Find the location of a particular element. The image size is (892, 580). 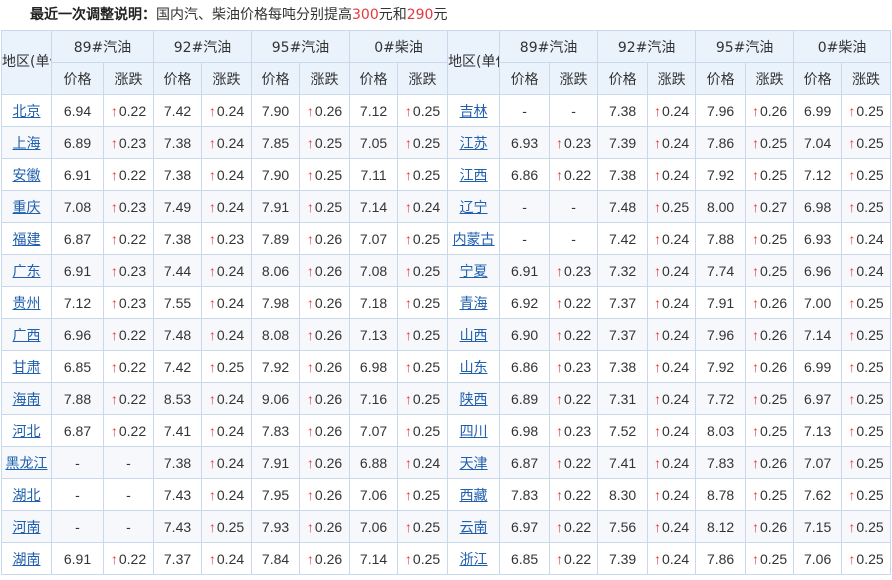

region-cell: 广西 is located at coordinates (26, 334).